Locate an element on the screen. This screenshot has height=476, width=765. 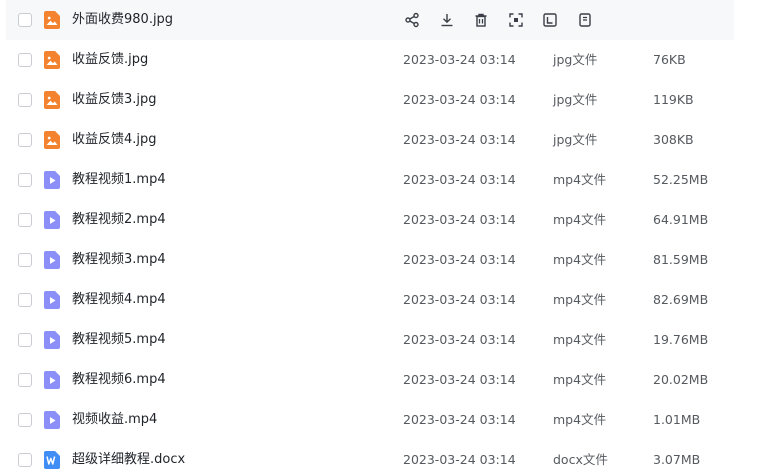
file-size: 82.69MB is located at coordinates (681, 299).